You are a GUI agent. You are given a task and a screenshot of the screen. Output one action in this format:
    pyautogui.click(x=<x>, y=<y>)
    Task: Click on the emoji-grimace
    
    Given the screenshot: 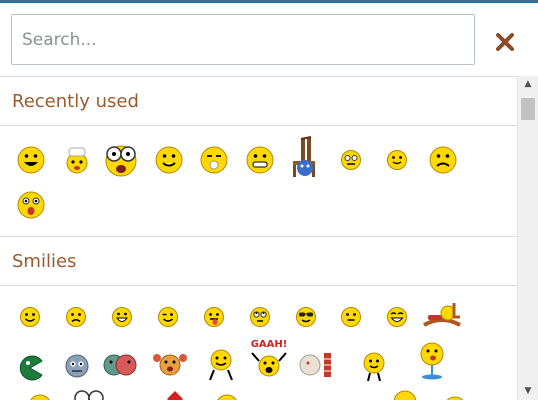 What is the action you would take?
    pyautogui.click(x=260, y=160)
    